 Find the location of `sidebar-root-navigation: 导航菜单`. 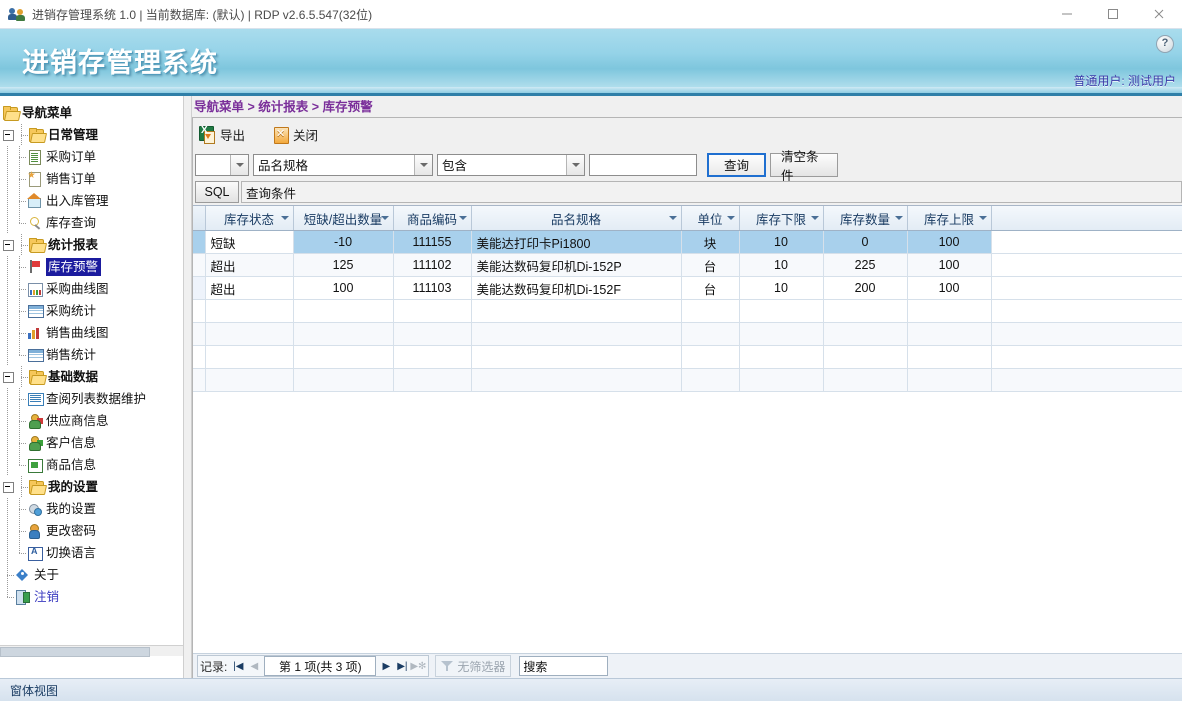

sidebar-root-navigation: 导航菜单 is located at coordinates (91, 113).